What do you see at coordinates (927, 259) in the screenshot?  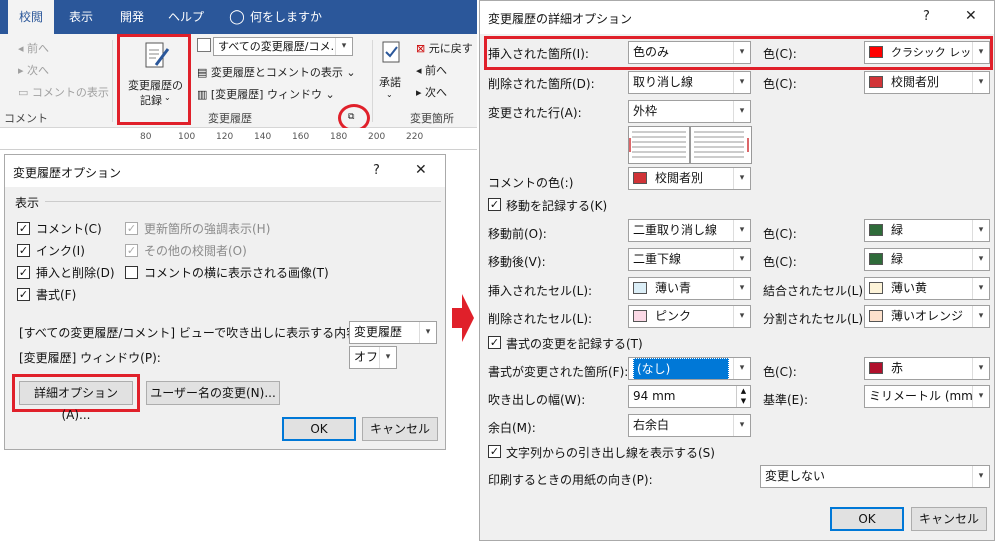 I see `moved-to-color-dropdown: 緑 ▾` at bounding box center [927, 259].